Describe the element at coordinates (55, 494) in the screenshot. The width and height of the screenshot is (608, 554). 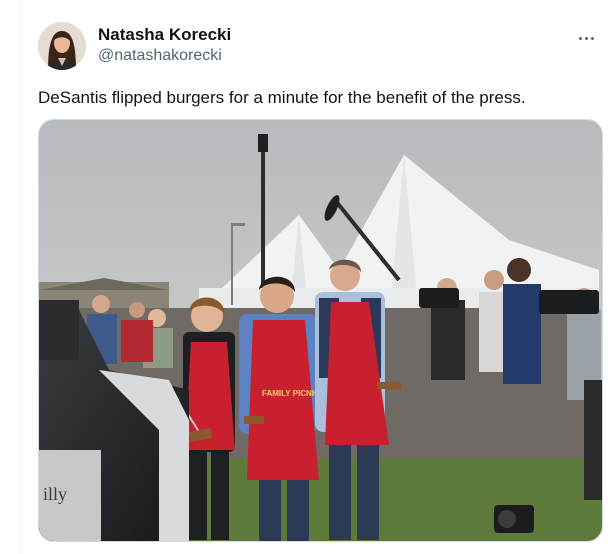
I see `grill-lettering: illy` at that location.